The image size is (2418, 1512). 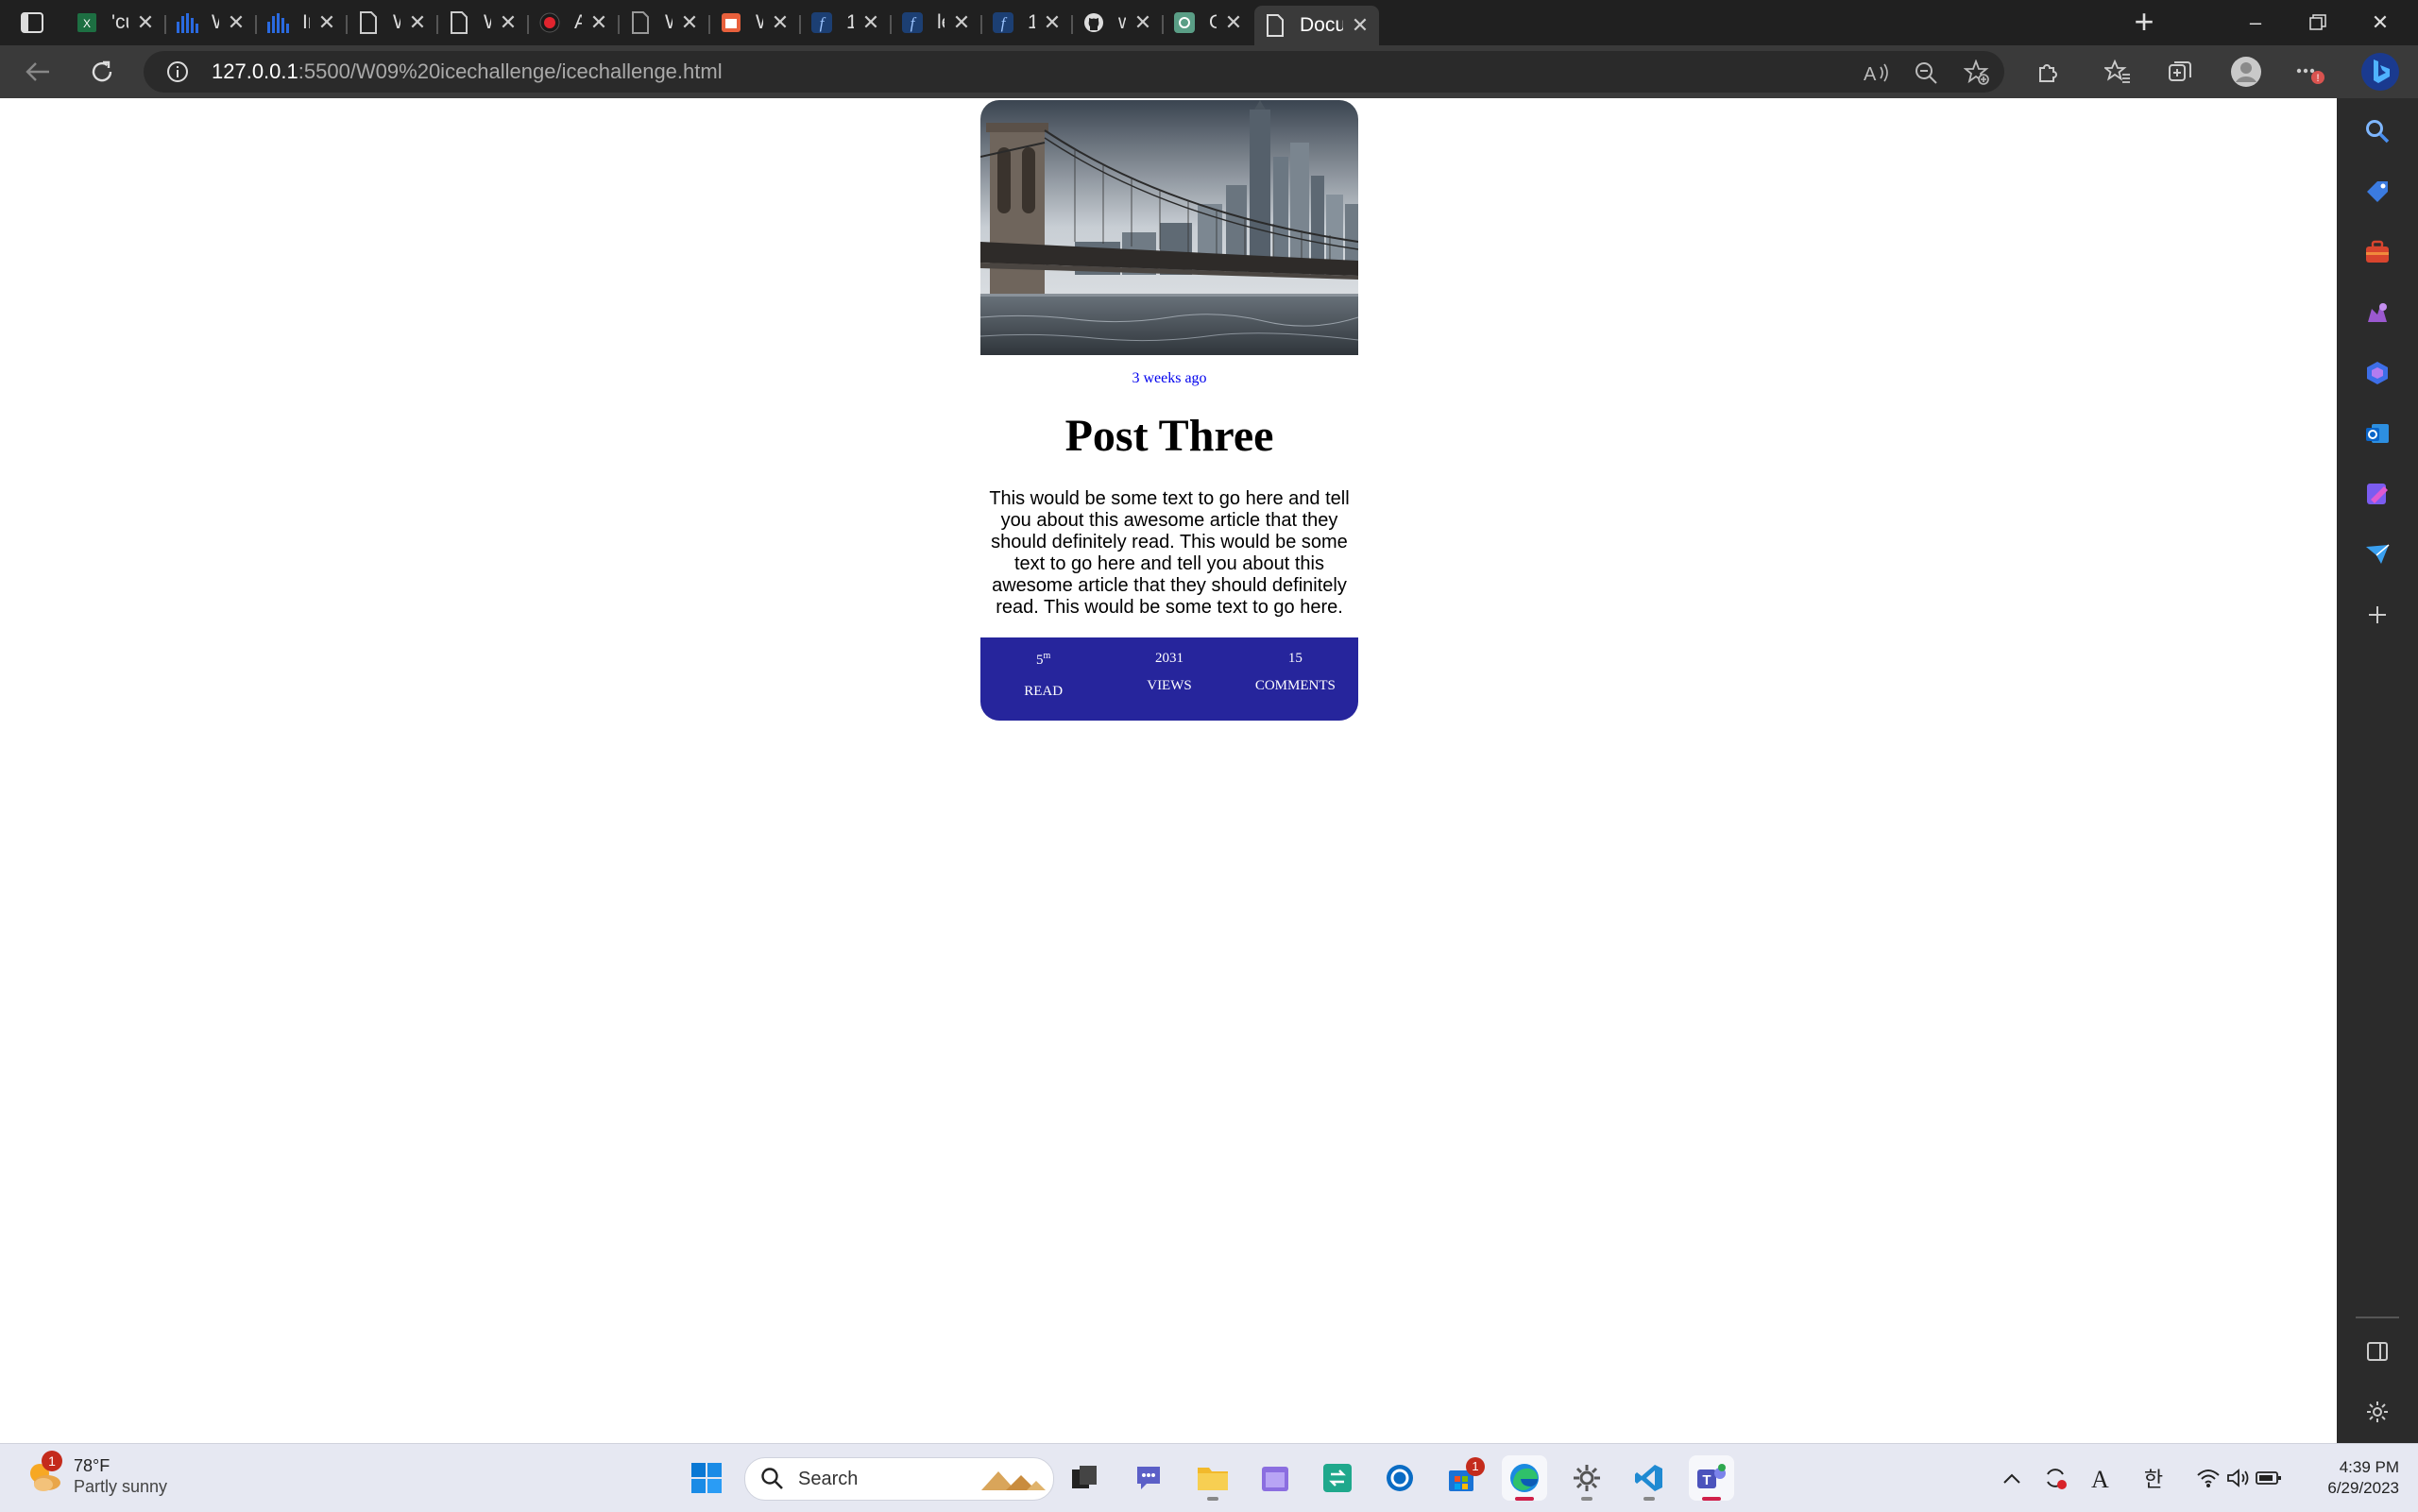 I want to click on microsoft-365-icon, so click(x=2377, y=373).